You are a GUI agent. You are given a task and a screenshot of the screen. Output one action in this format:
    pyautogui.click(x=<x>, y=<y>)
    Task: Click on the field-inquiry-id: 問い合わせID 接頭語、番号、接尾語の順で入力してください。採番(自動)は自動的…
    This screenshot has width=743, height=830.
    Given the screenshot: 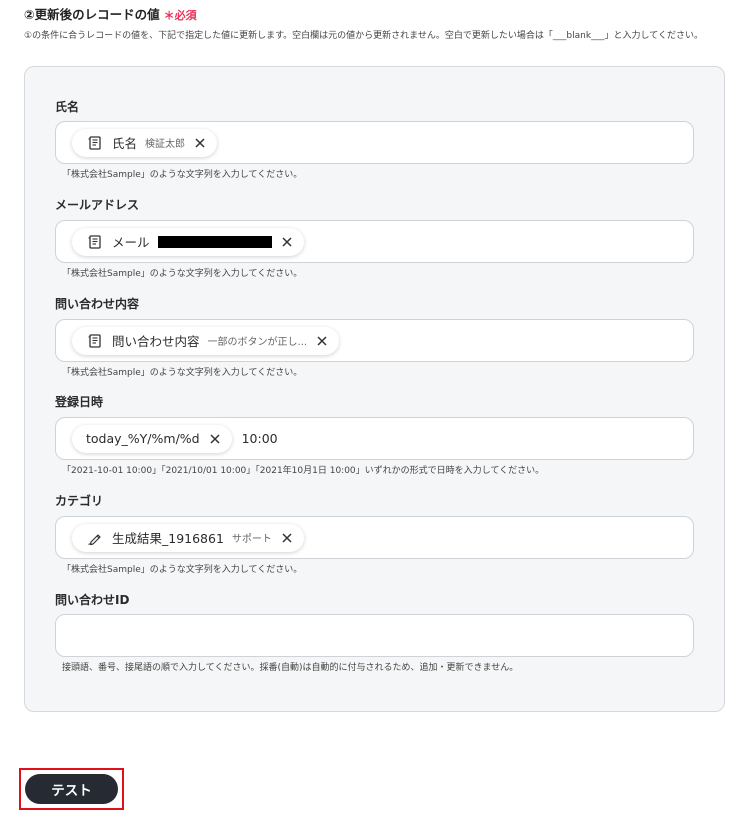 What is the action you would take?
    pyautogui.click(x=375, y=632)
    